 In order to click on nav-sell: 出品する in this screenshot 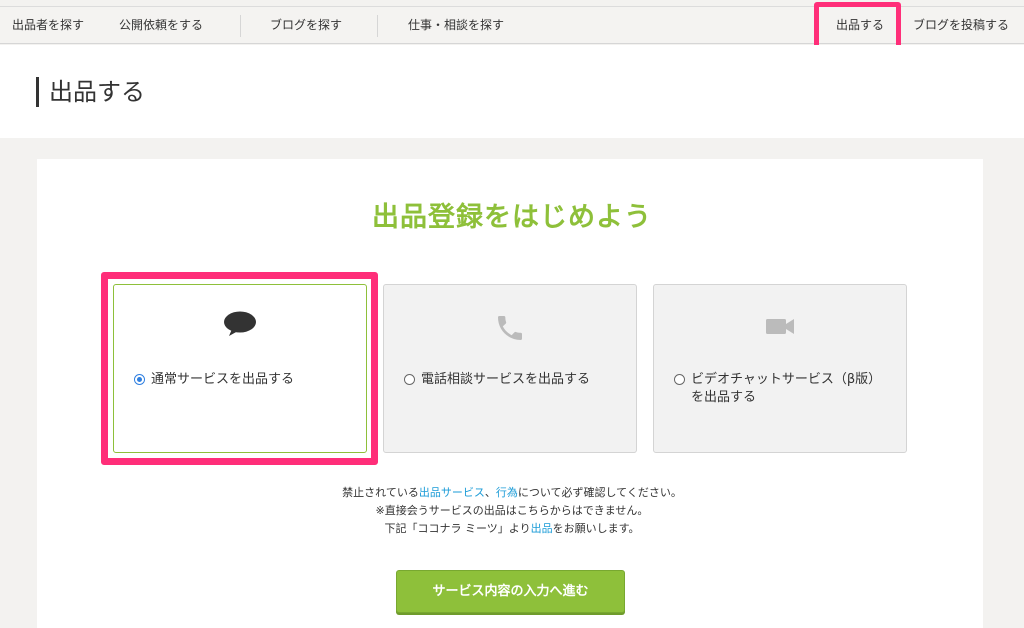, I will do `click(860, 25)`.